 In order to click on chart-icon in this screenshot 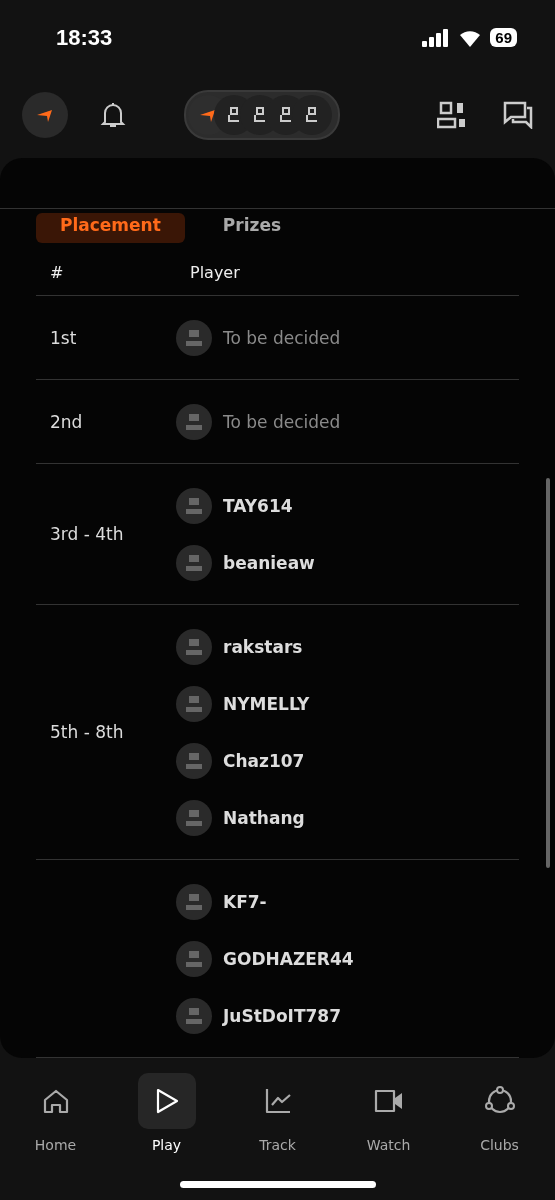, I will do `click(277, 1101)`.